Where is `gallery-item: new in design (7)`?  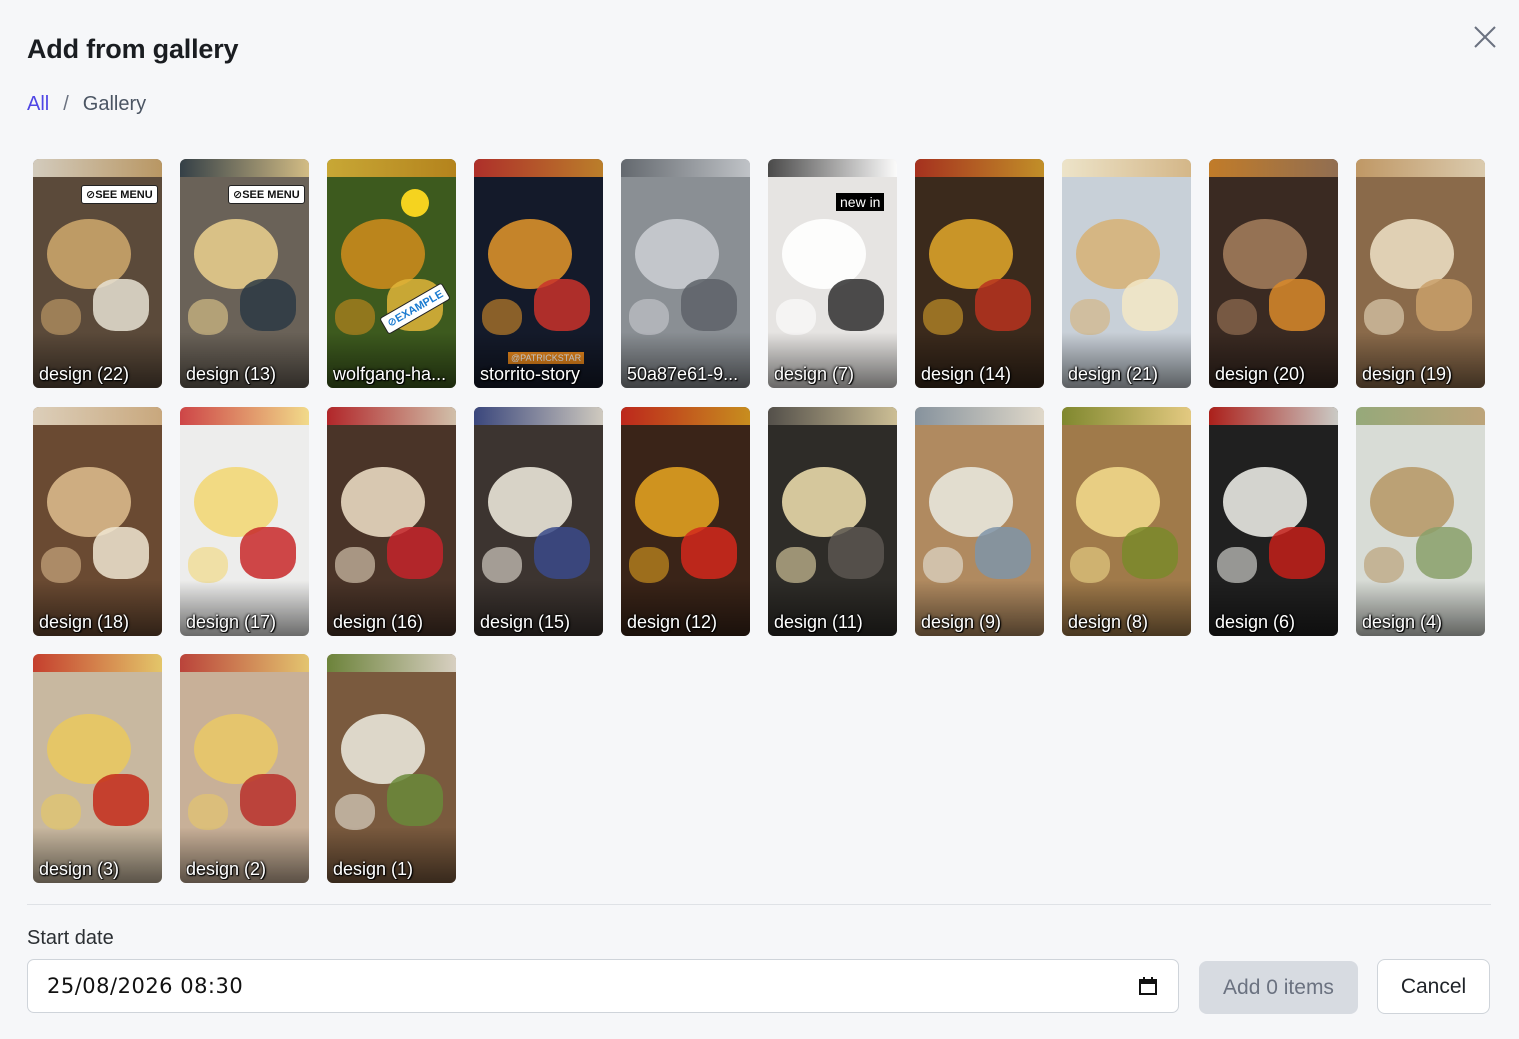
gallery-item: new in design (7) is located at coordinates (832, 273).